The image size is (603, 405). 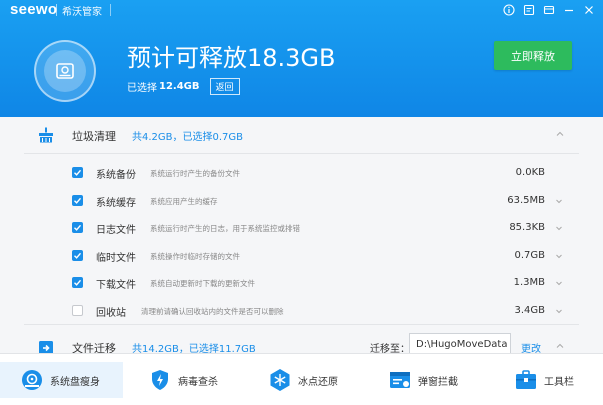 What do you see at coordinates (111, 313) in the screenshot?
I see `item-label: 回收站` at bounding box center [111, 313].